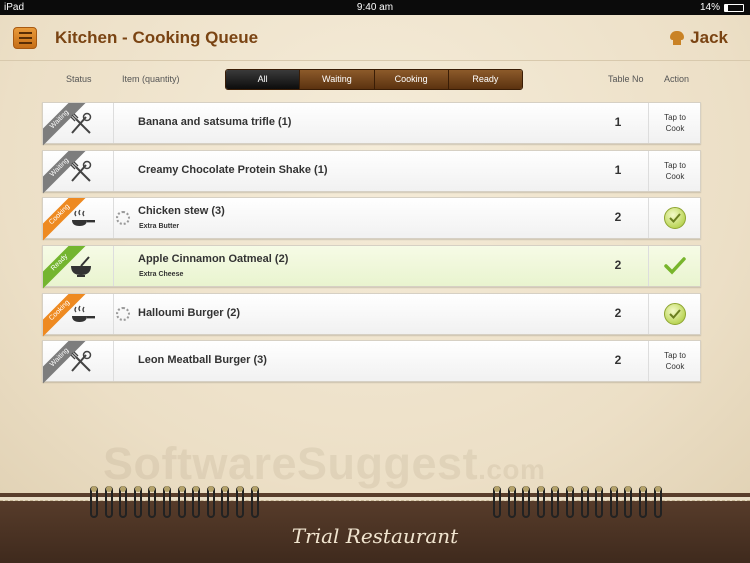  What do you see at coordinates (233, 170) in the screenshot?
I see `item-name: Creamy Chocolate Protein Shake (1)` at bounding box center [233, 170].